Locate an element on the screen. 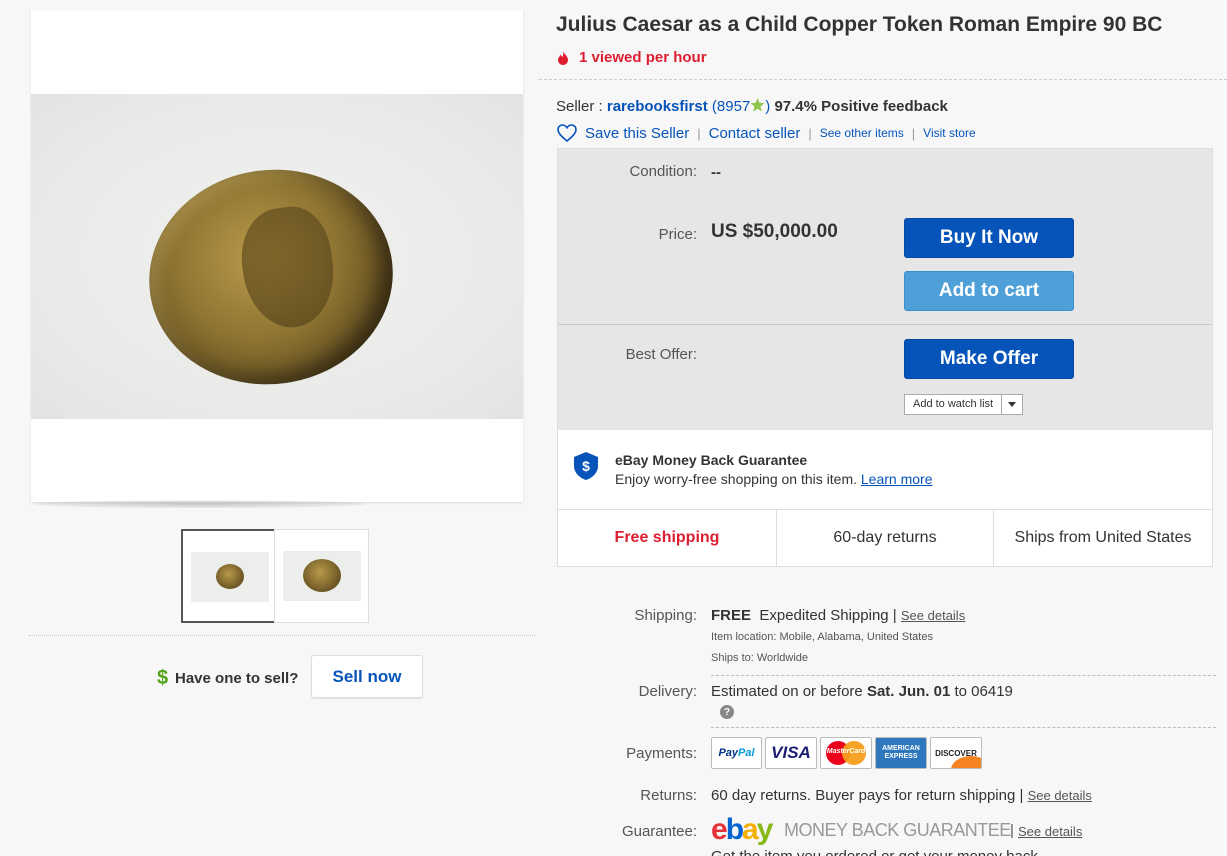 This screenshot has height=856, width=1227. paypal-text-a: Pay is located at coordinates (728, 753).